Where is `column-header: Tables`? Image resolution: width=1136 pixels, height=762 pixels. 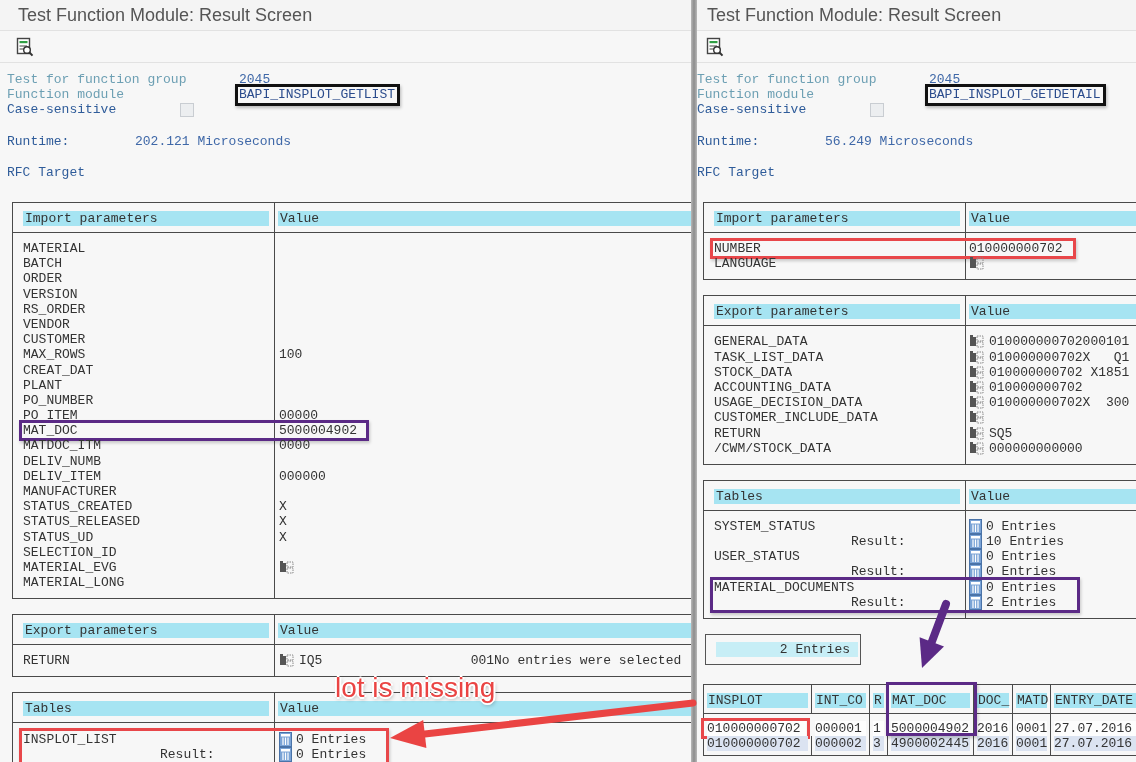 column-header: Tables is located at coordinates (146, 709).